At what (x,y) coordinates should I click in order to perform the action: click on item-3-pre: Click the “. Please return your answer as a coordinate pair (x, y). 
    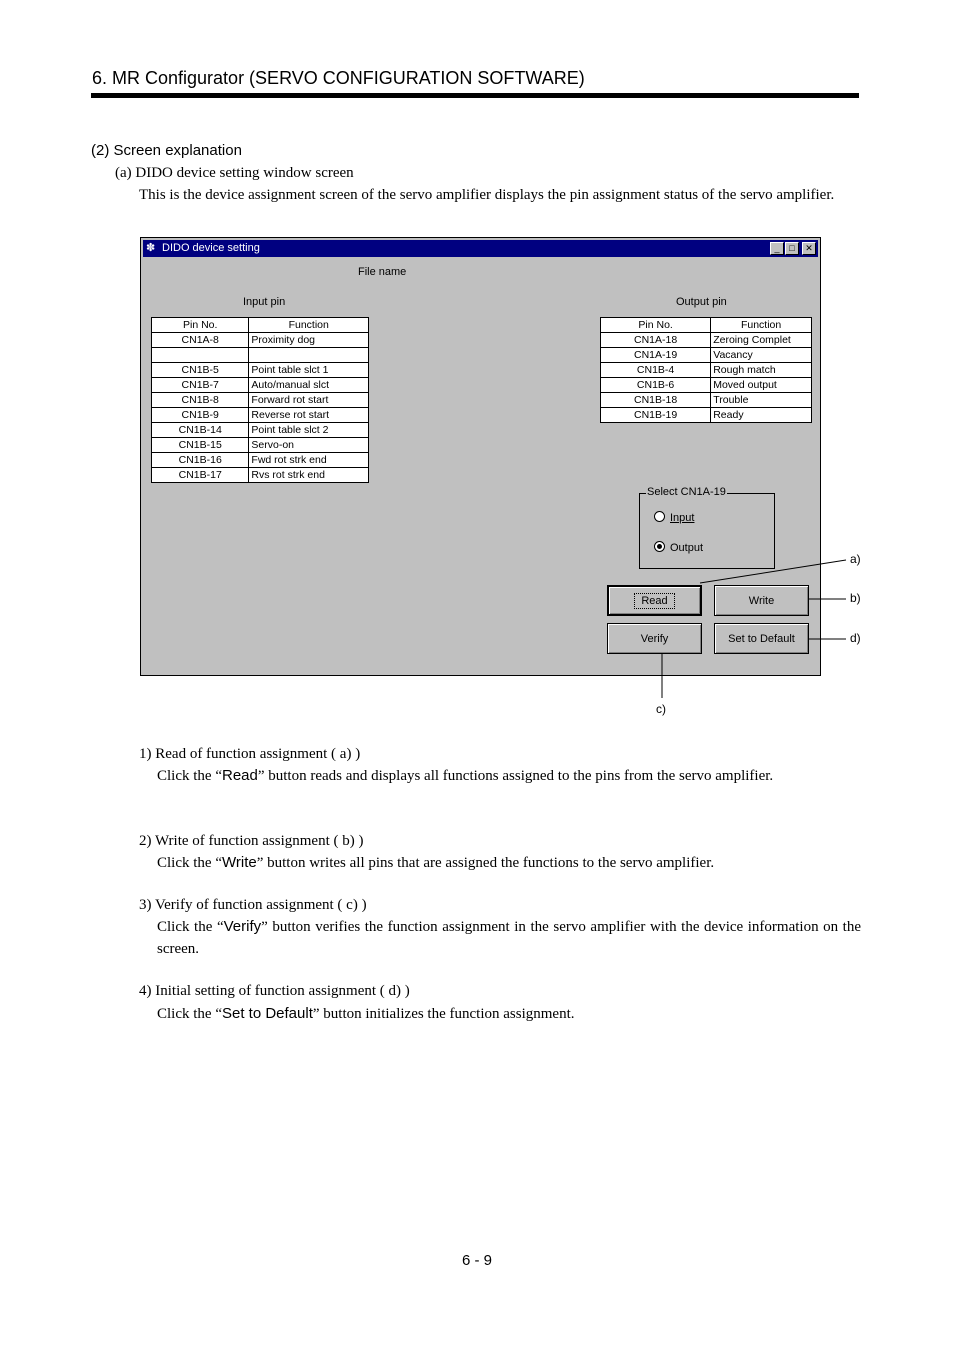
    Looking at the image, I should click on (190, 927).